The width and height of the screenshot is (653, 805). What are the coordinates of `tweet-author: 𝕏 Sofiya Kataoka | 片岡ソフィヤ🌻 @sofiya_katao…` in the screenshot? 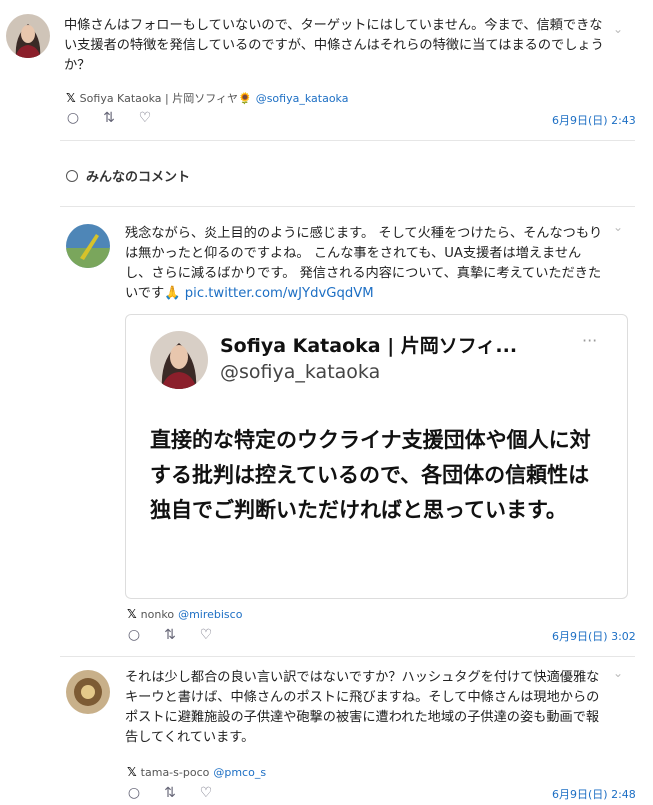 It's located at (207, 98).